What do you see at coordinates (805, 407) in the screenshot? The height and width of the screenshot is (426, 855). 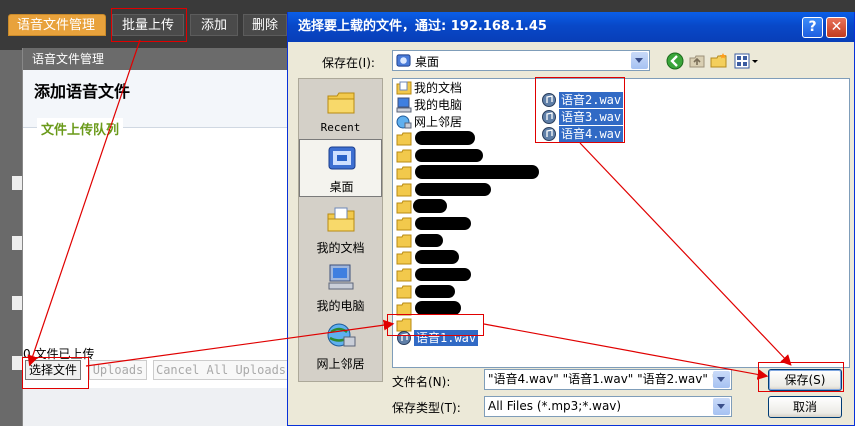 I see `cancel-button: 取消` at bounding box center [805, 407].